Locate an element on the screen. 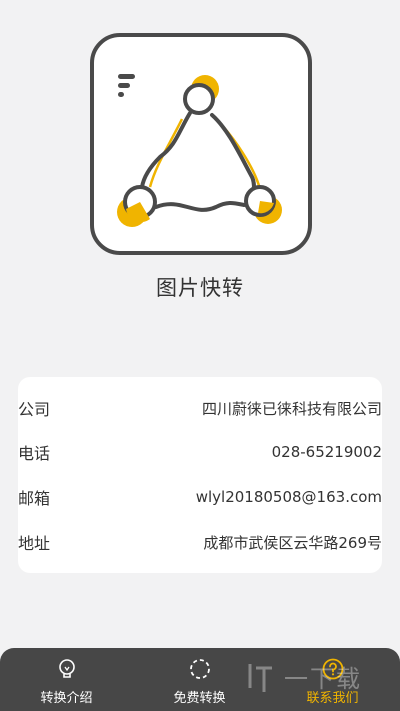 The height and width of the screenshot is (711, 400). question-circle-icon is located at coordinates (332, 669).